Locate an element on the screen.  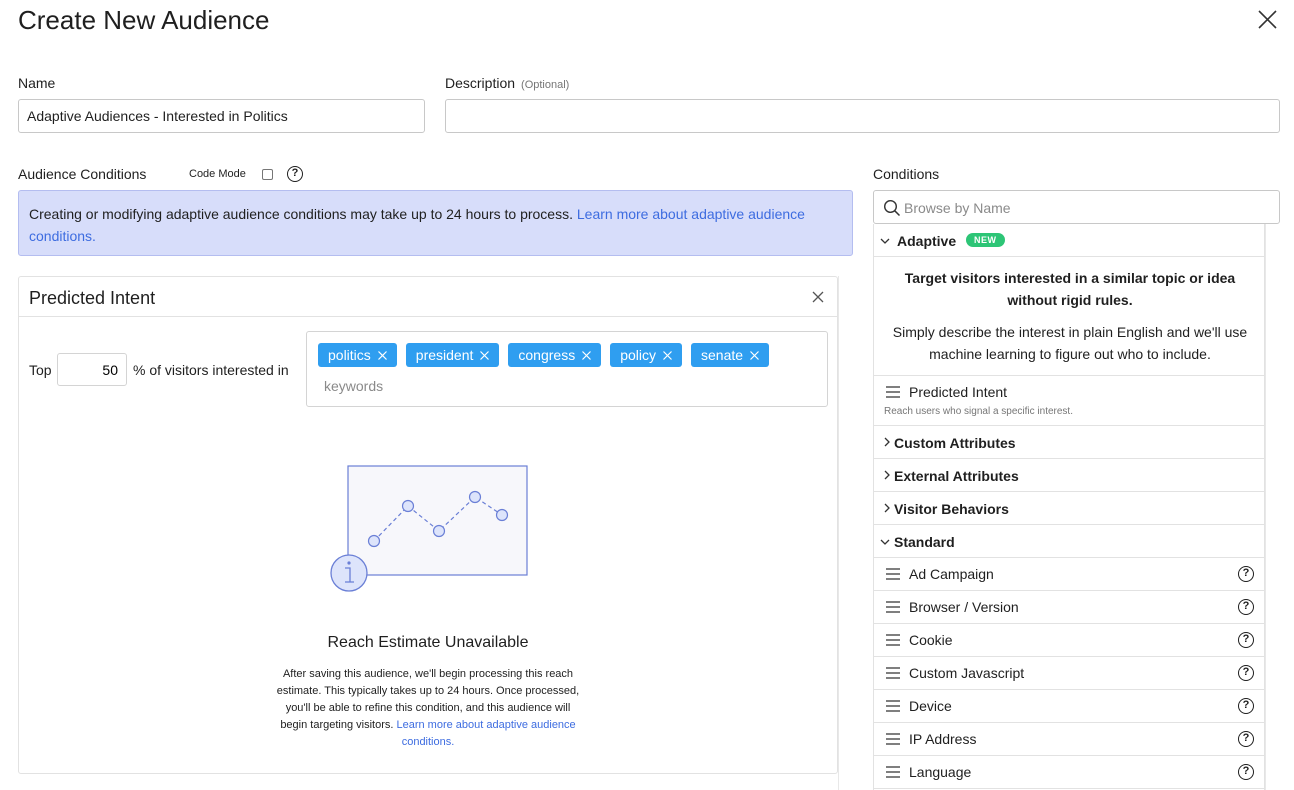
tag-label: congress is located at coordinates (547, 355).